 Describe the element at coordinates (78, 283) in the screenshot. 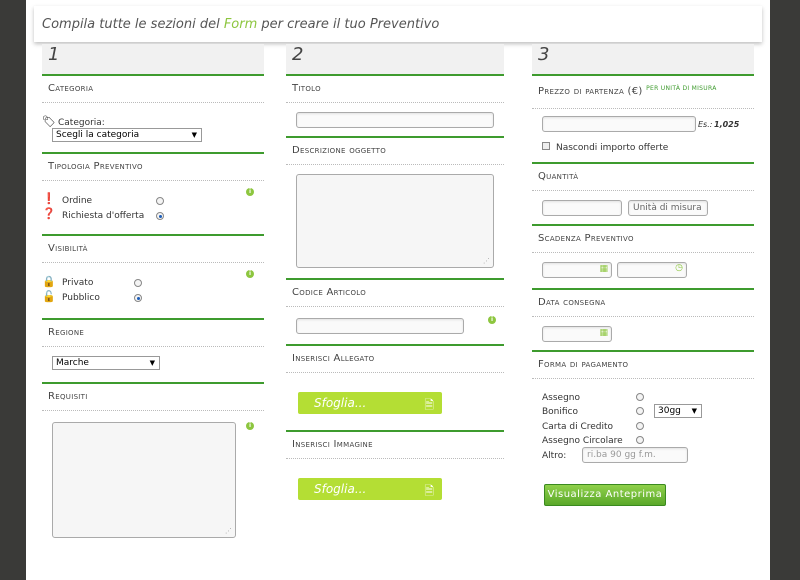

I see `visibilita-option-privato: Privato` at that location.